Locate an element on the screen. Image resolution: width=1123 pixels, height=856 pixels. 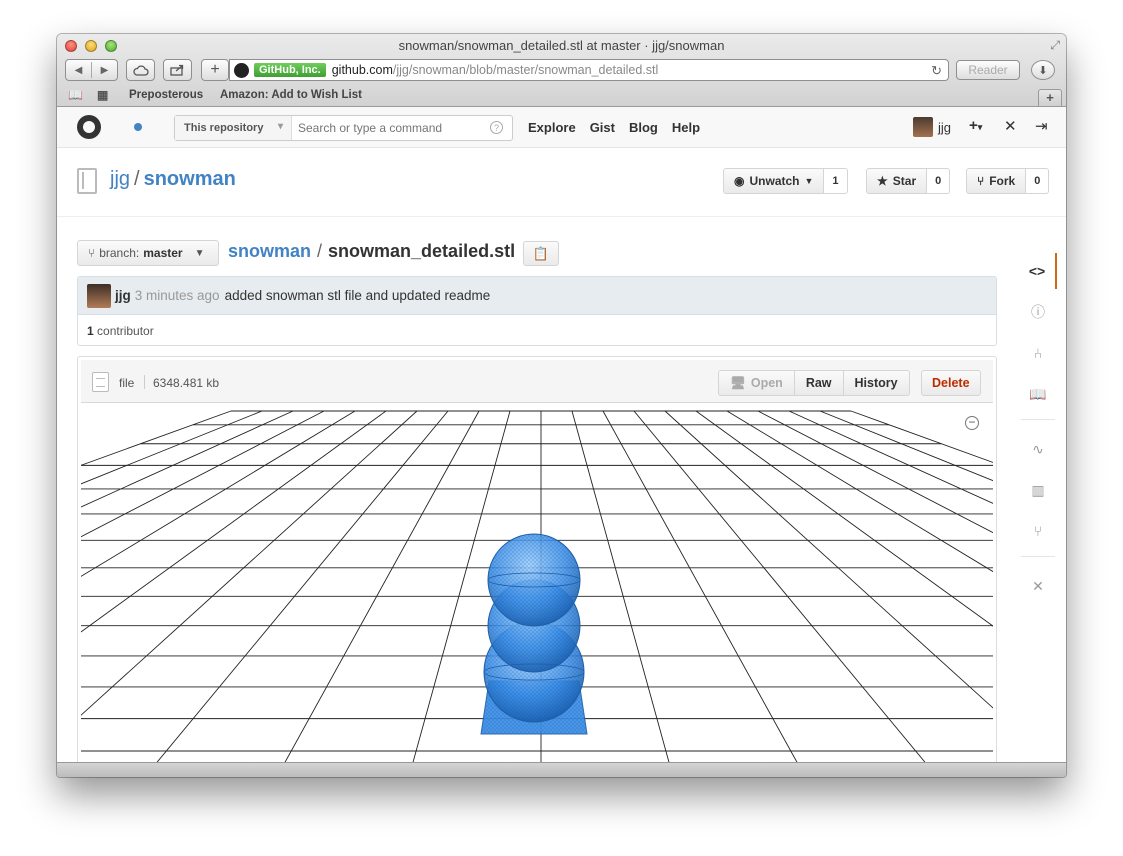
plus-icon: + is located at coordinates (215, 69).